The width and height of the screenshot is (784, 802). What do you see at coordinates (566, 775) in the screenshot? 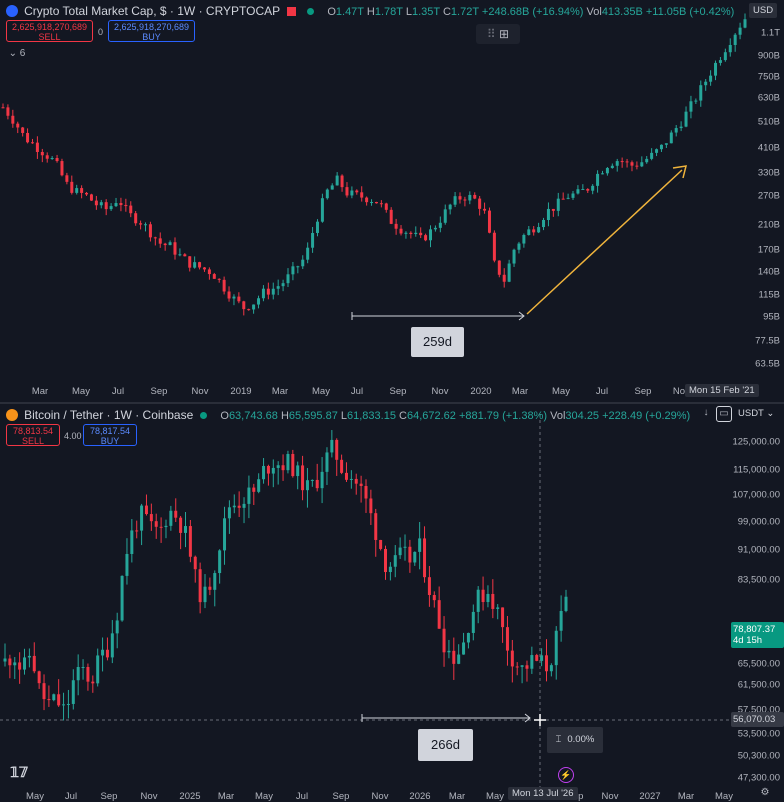
I see `lightning-icon: ⚡` at bounding box center [566, 775].